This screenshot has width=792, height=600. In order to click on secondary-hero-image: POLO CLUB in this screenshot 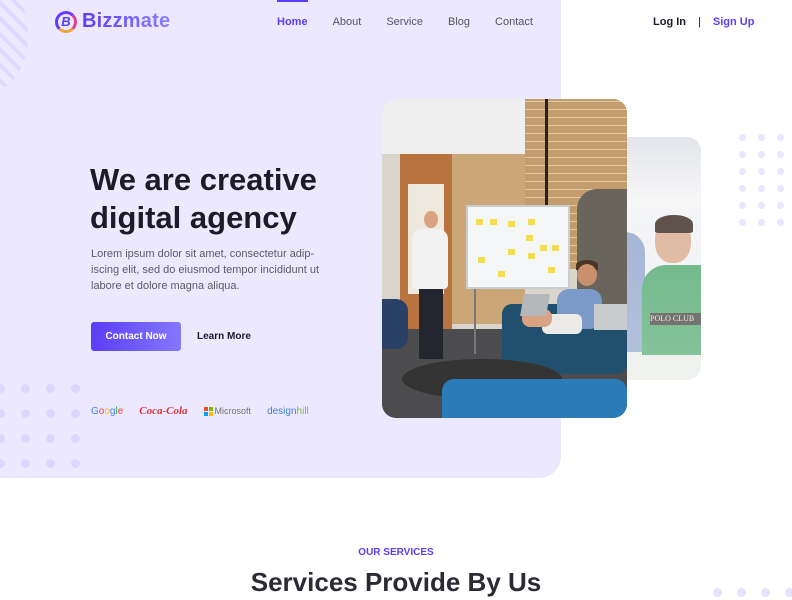, I will do `click(658, 258)`.